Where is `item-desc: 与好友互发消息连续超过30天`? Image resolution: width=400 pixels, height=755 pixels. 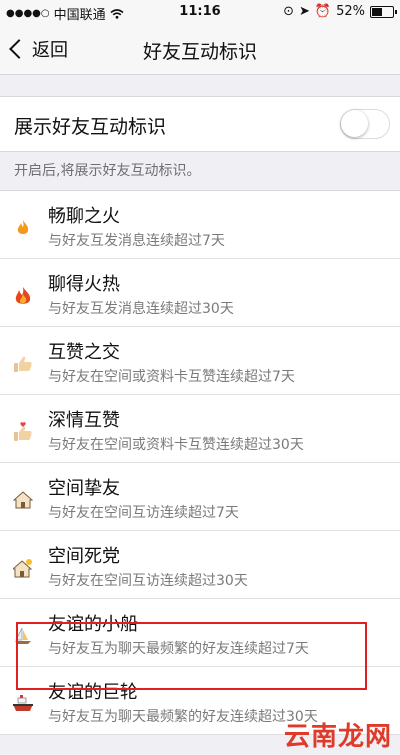
item-desc: 与好友互发消息连续超过30天 is located at coordinates (141, 309).